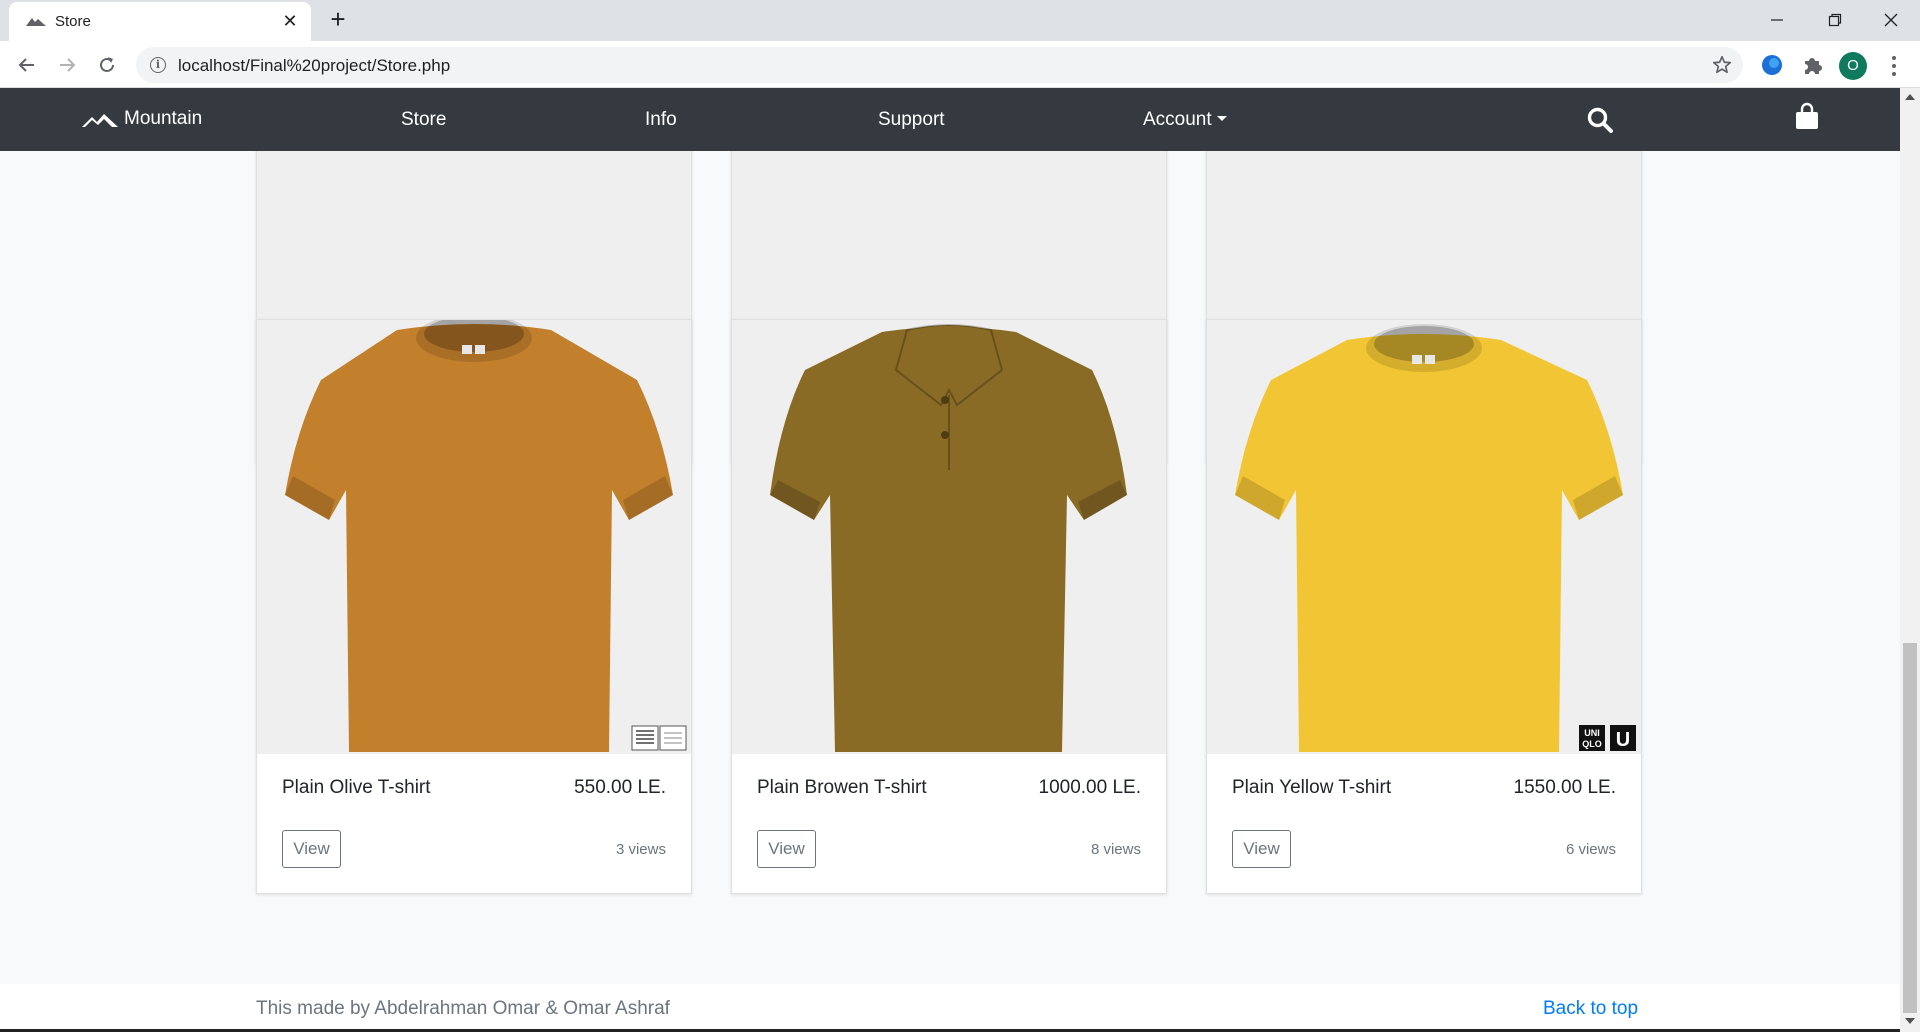 The width and height of the screenshot is (1920, 1032). What do you see at coordinates (661, 120) in the screenshot?
I see `nav-link-info: Info` at bounding box center [661, 120].